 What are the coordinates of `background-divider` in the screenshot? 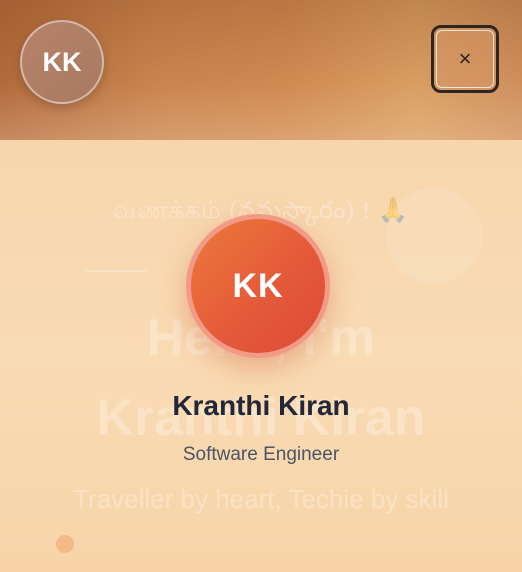 It's located at (116, 271).